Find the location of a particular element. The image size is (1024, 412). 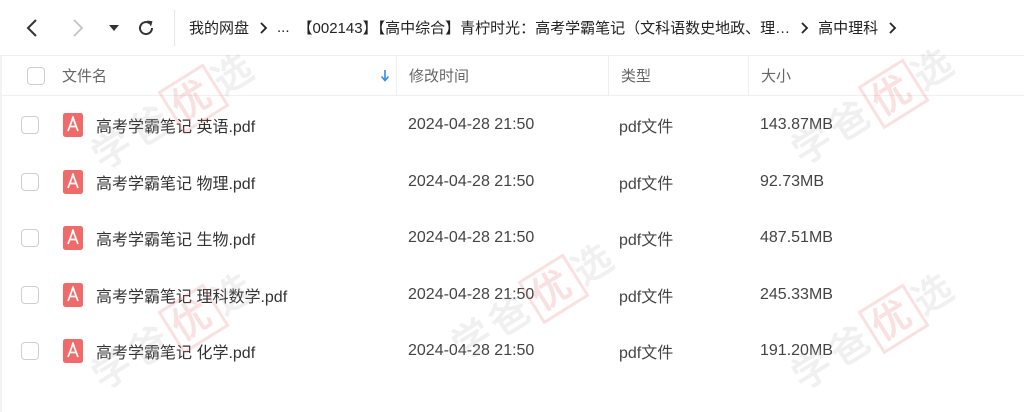

header-type: 类型 is located at coordinates (678, 75).